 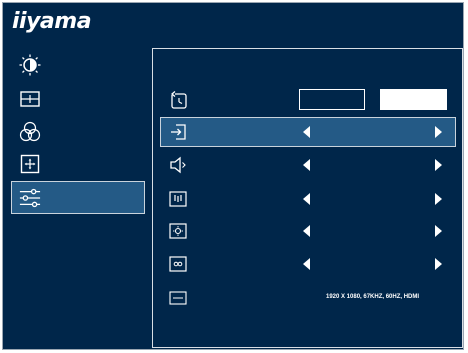 What do you see at coordinates (306, 199) in the screenshot?
I see `audio-input-prev-arrow` at bounding box center [306, 199].